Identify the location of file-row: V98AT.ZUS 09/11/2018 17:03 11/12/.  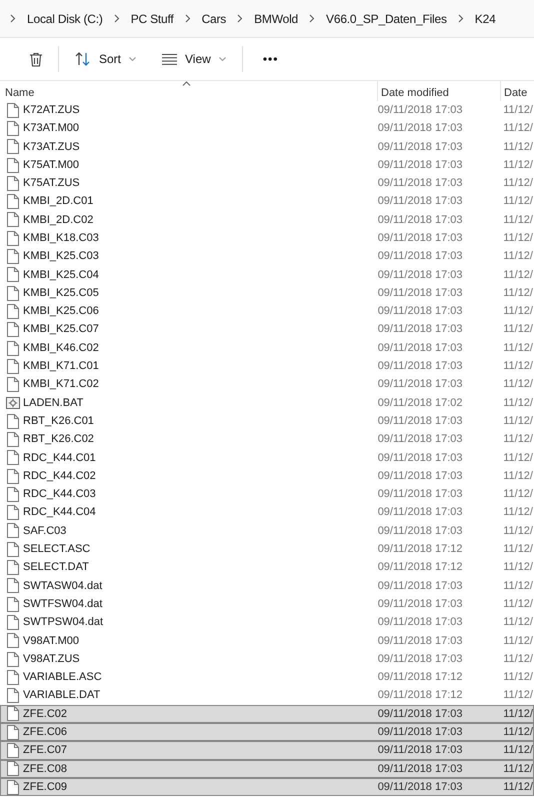
(267, 659).